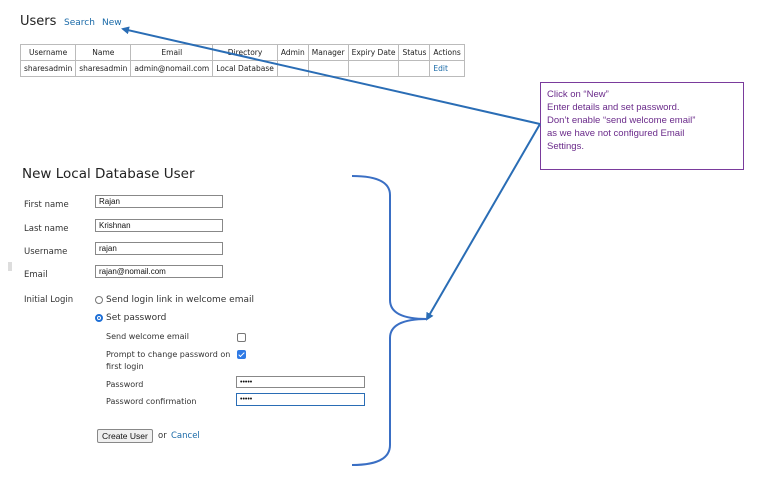 The width and height of the screenshot is (780, 496). Describe the element at coordinates (241, 354) in the screenshot. I see `prompt-change-password-checkbox` at that location.